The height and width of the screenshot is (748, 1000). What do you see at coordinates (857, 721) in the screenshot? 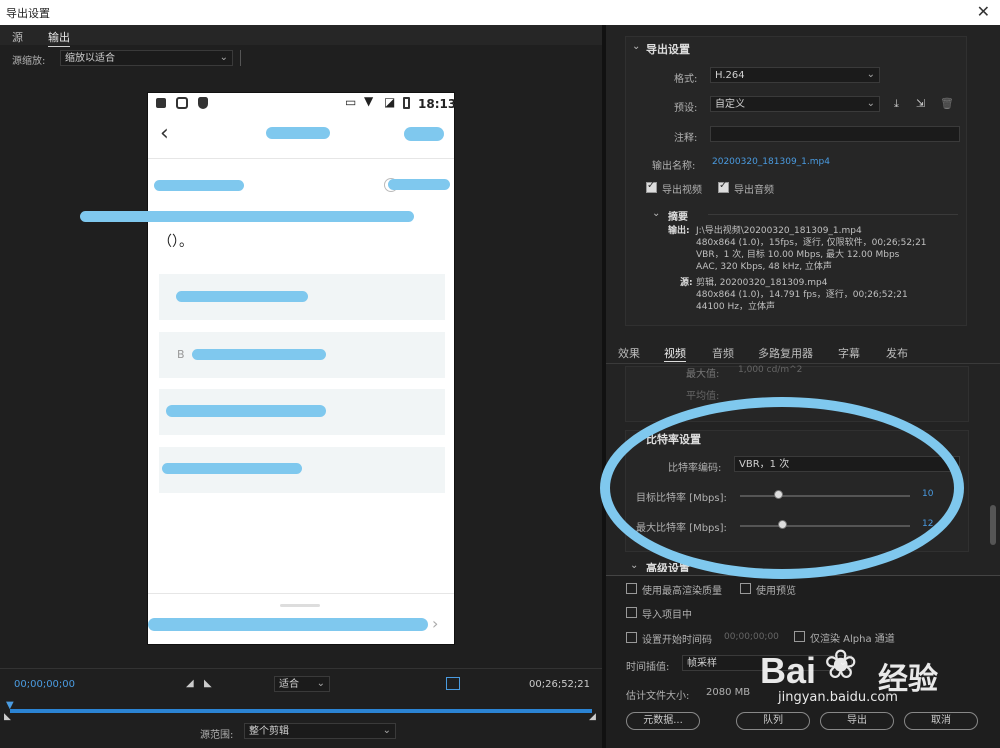
I see `export-button: 导出` at bounding box center [857, 721].